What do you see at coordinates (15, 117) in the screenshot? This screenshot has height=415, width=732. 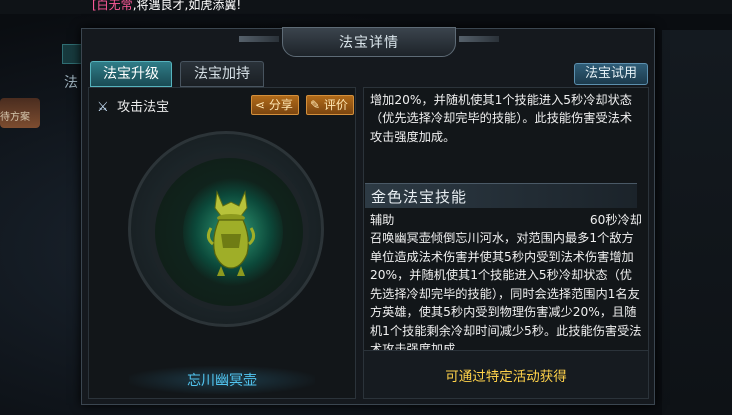 I see `background-side-text: 待方案` at bounding box center [15, 117].